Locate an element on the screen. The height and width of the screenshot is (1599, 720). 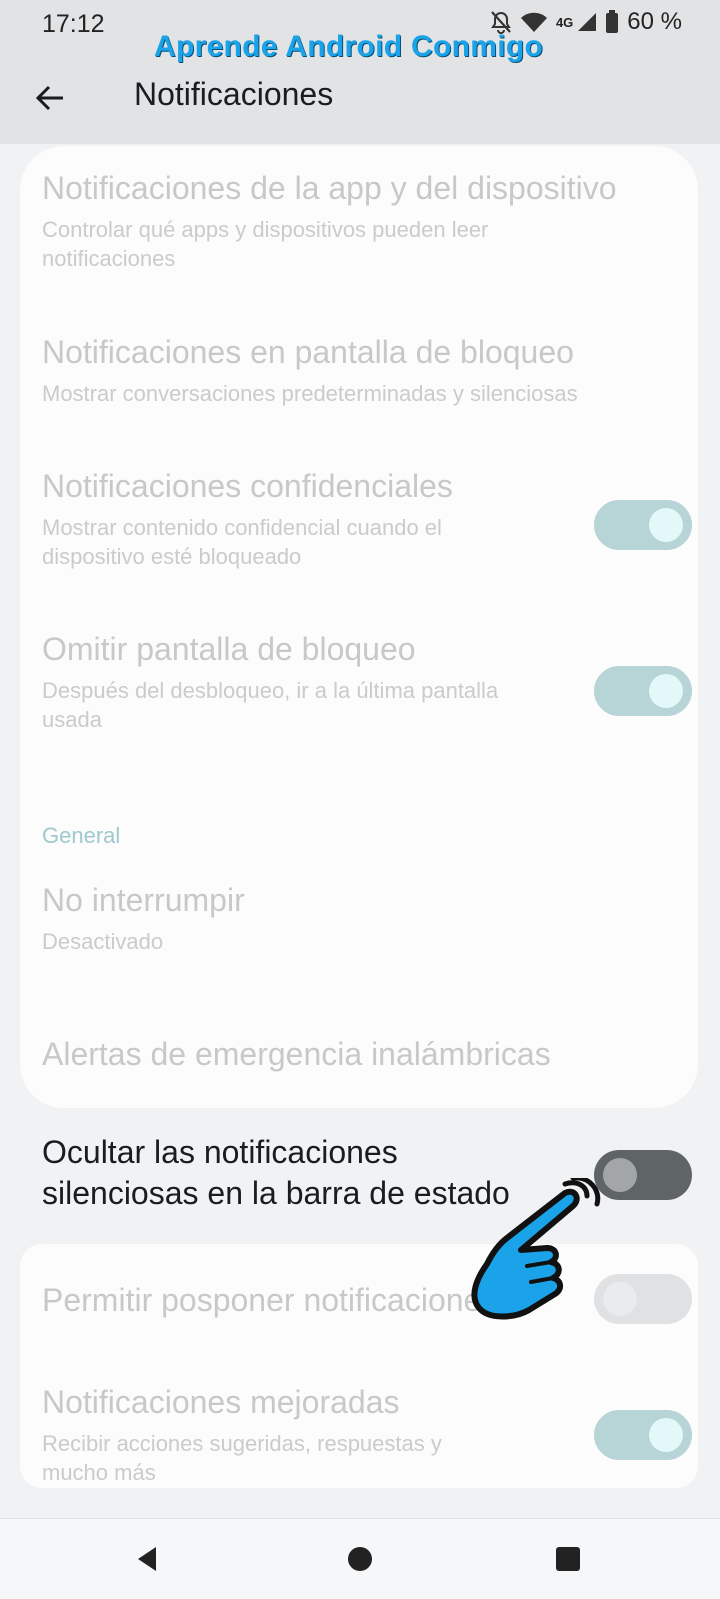
battery-percentage: 60 % is located at coordinates (654, 21).